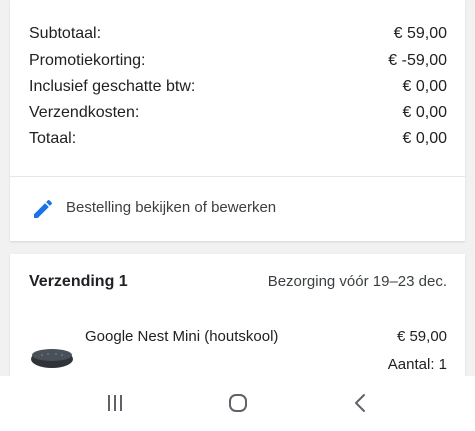  I want to click on delivery-estimate: Bezorging vóór 19–23 dec., so click(357, 281).